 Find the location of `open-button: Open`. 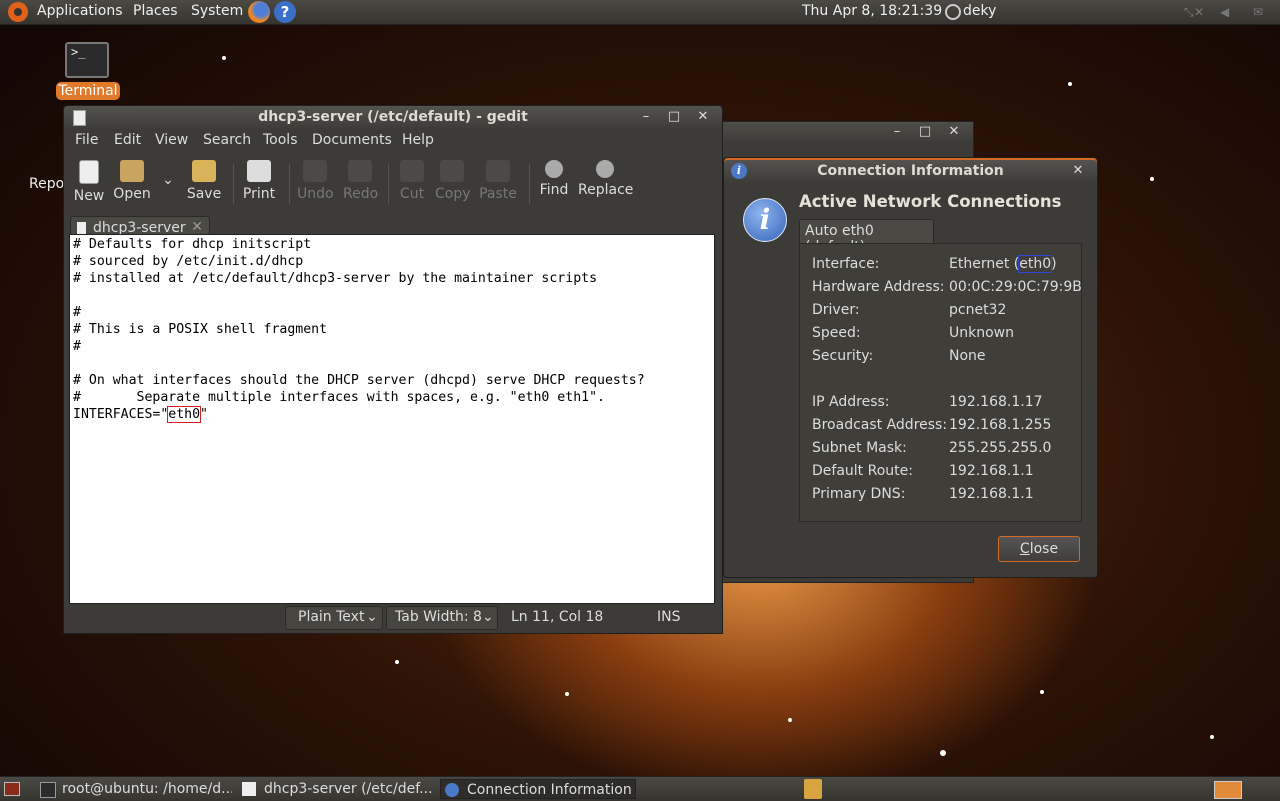

open-button: Open is located at coordinates (132, 181).